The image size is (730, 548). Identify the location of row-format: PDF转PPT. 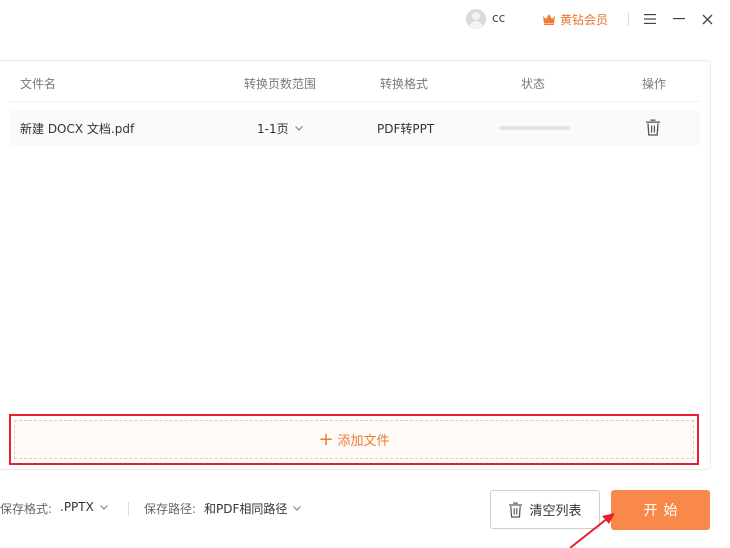
(406, 129).